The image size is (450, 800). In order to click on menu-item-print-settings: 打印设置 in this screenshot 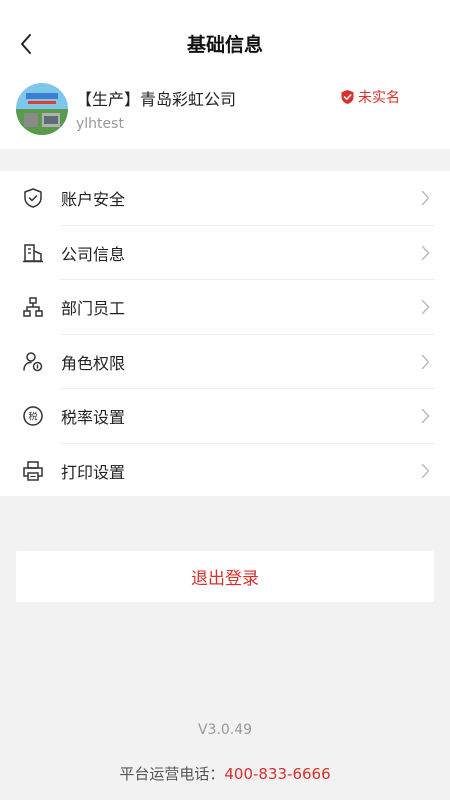, I will do `click(225, 471)`.